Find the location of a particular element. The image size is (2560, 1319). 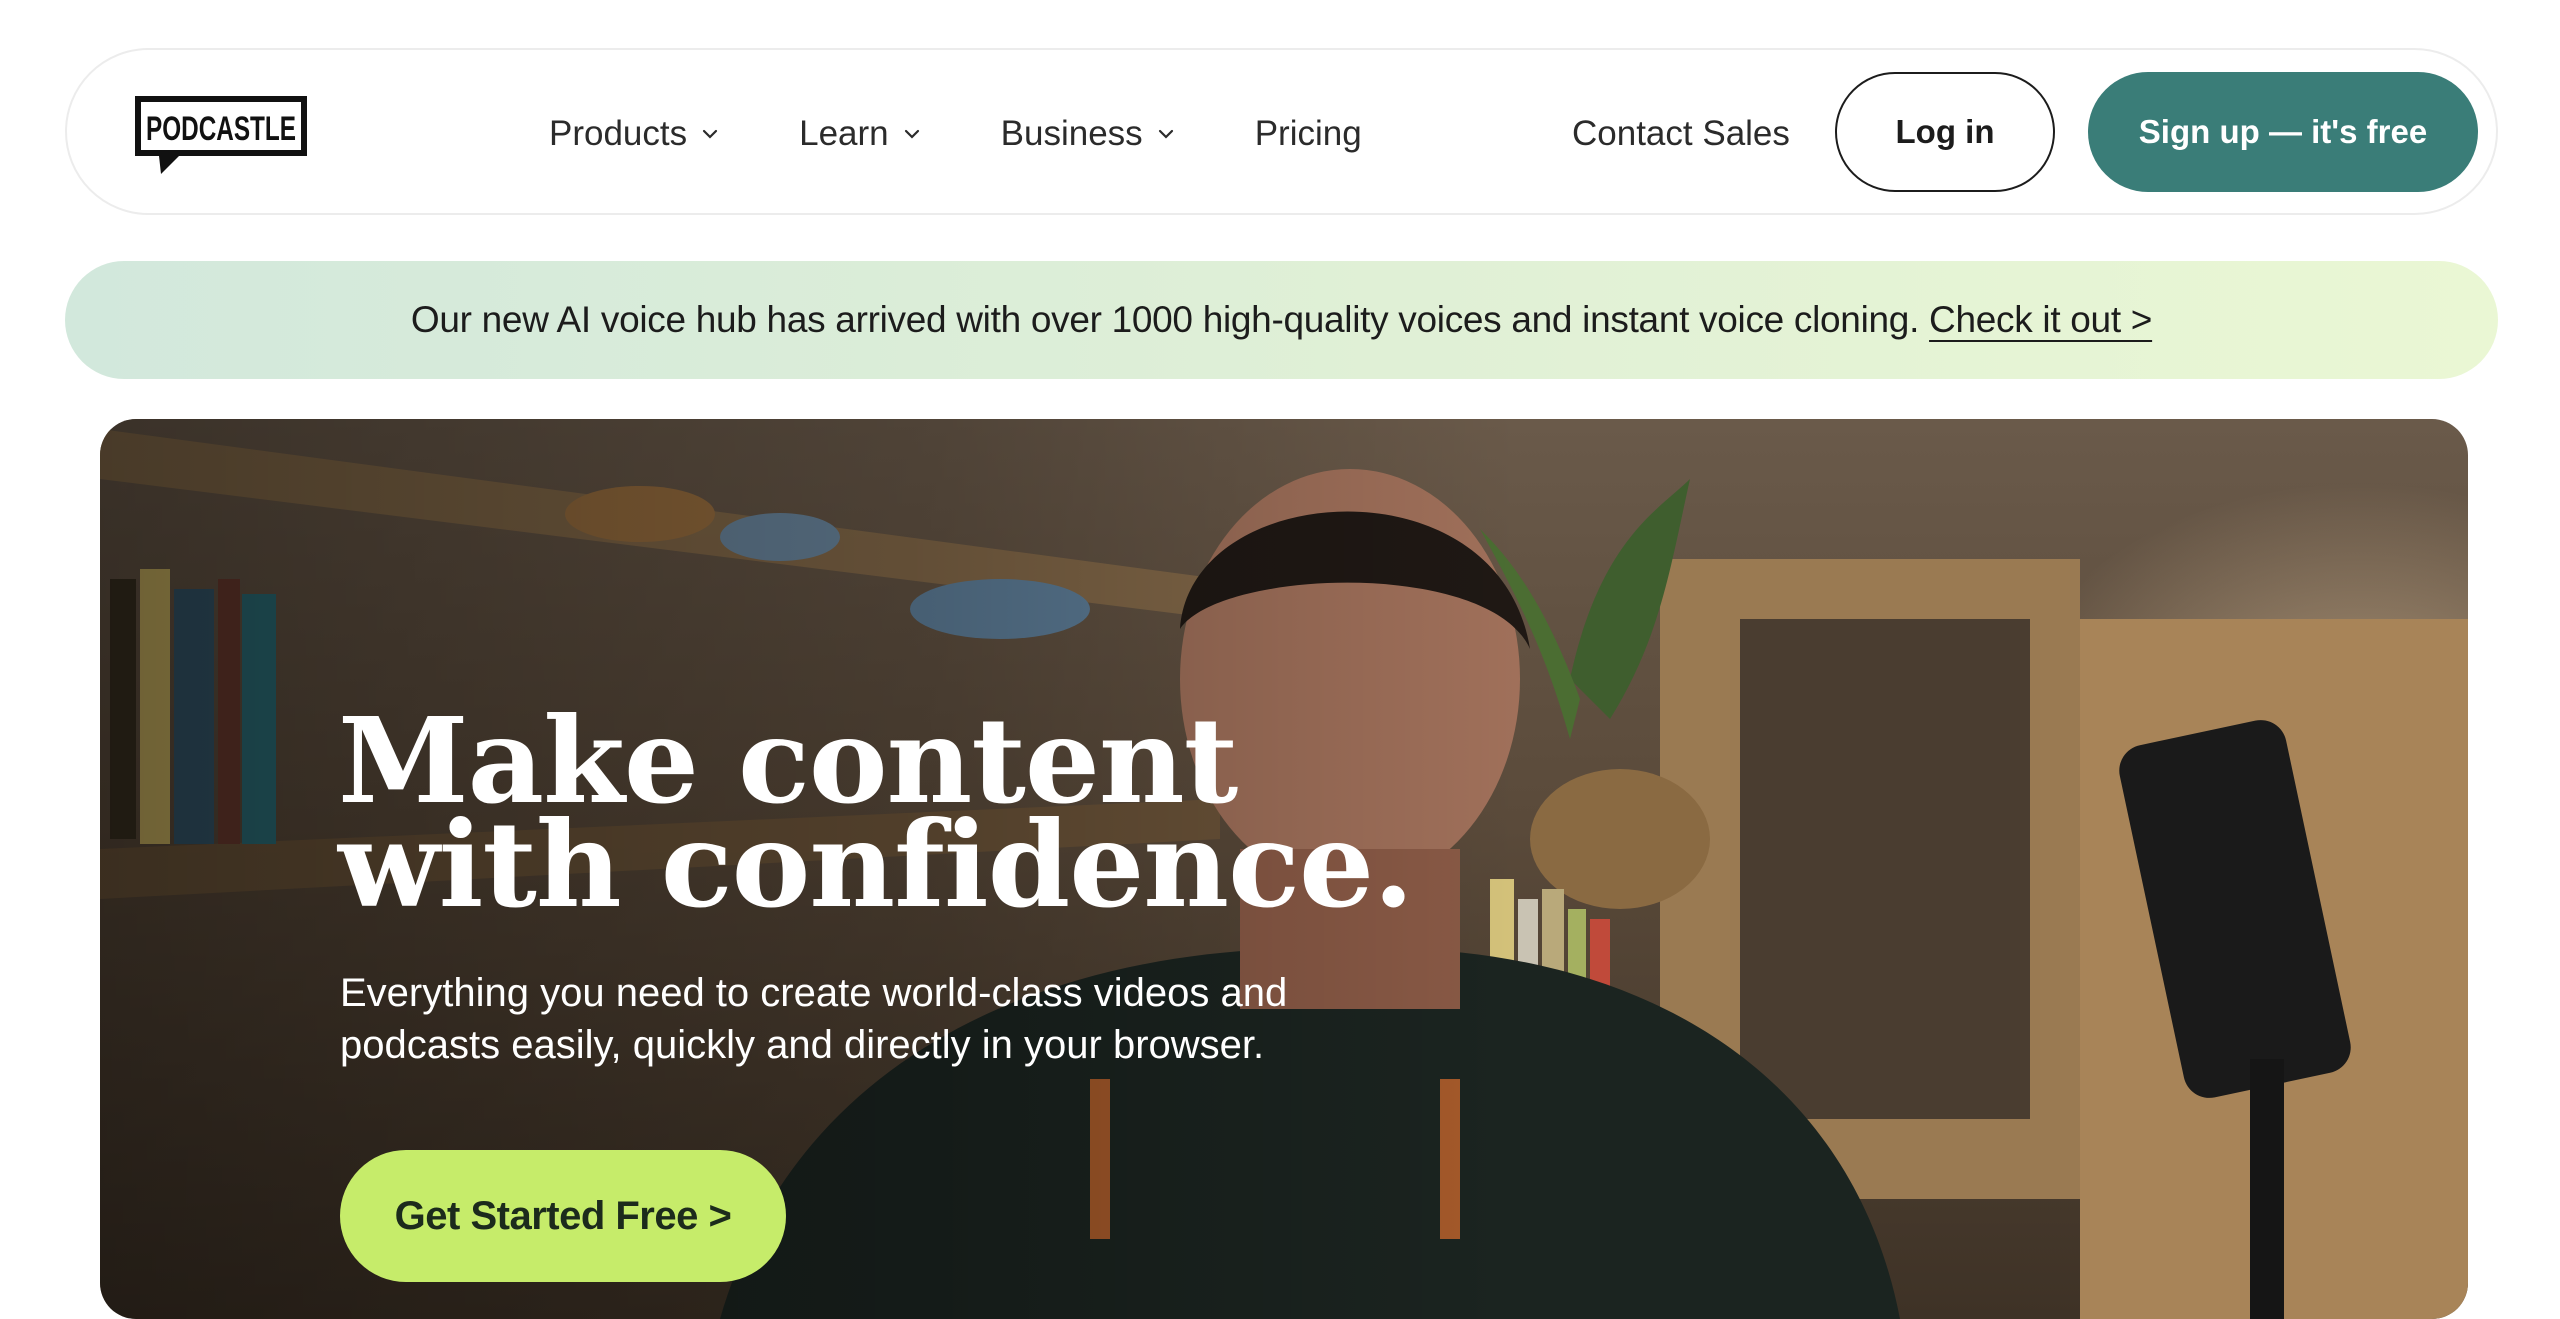

contact-sales-link: Contact Sales is located at coordinates (1681, 133).